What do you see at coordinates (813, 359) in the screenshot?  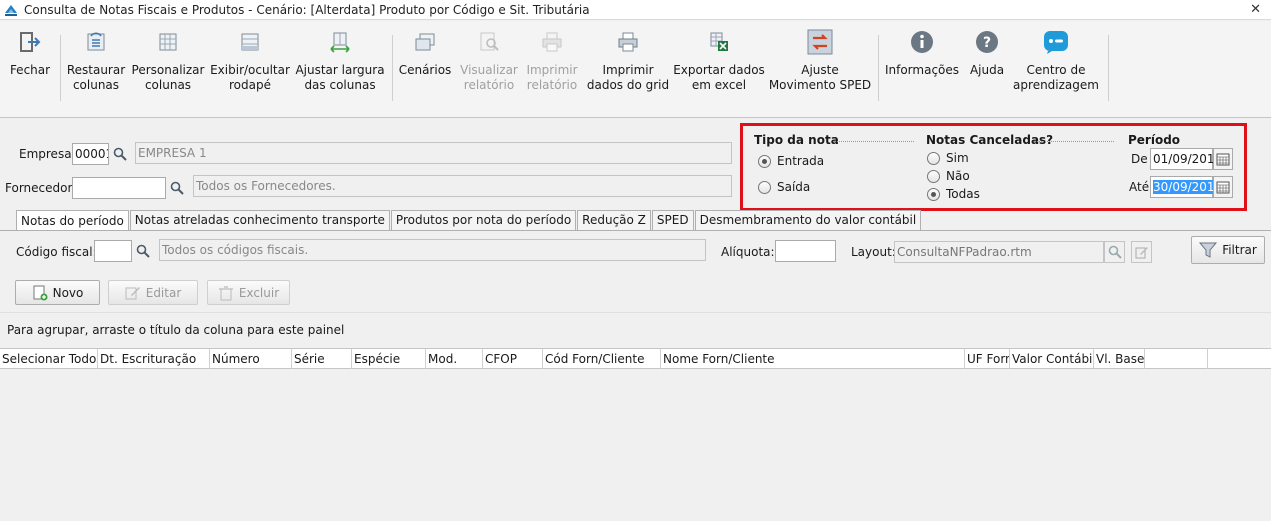 I see `column-header: Nome Forn/Cliente` at bounding box center [813, 359].